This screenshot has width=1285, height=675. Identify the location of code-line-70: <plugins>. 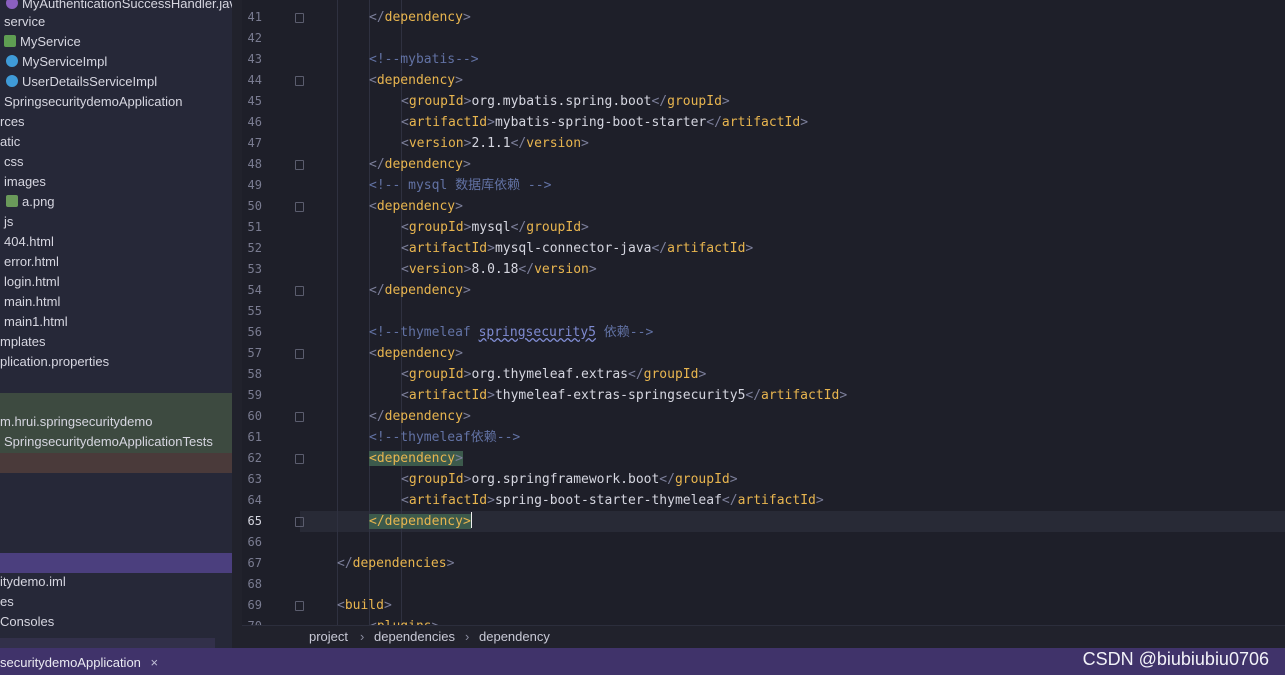
(404, 620).